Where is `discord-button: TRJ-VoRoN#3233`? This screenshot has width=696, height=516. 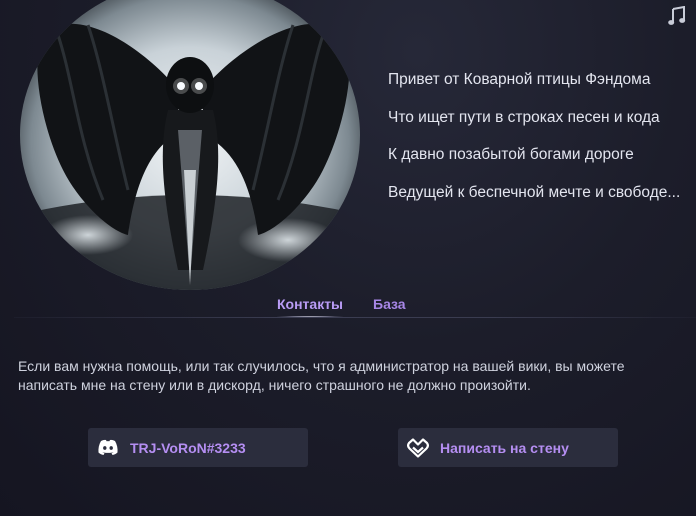
discord-button: TRJ-VoRoN#3233 is located at coordinates (198, 447).